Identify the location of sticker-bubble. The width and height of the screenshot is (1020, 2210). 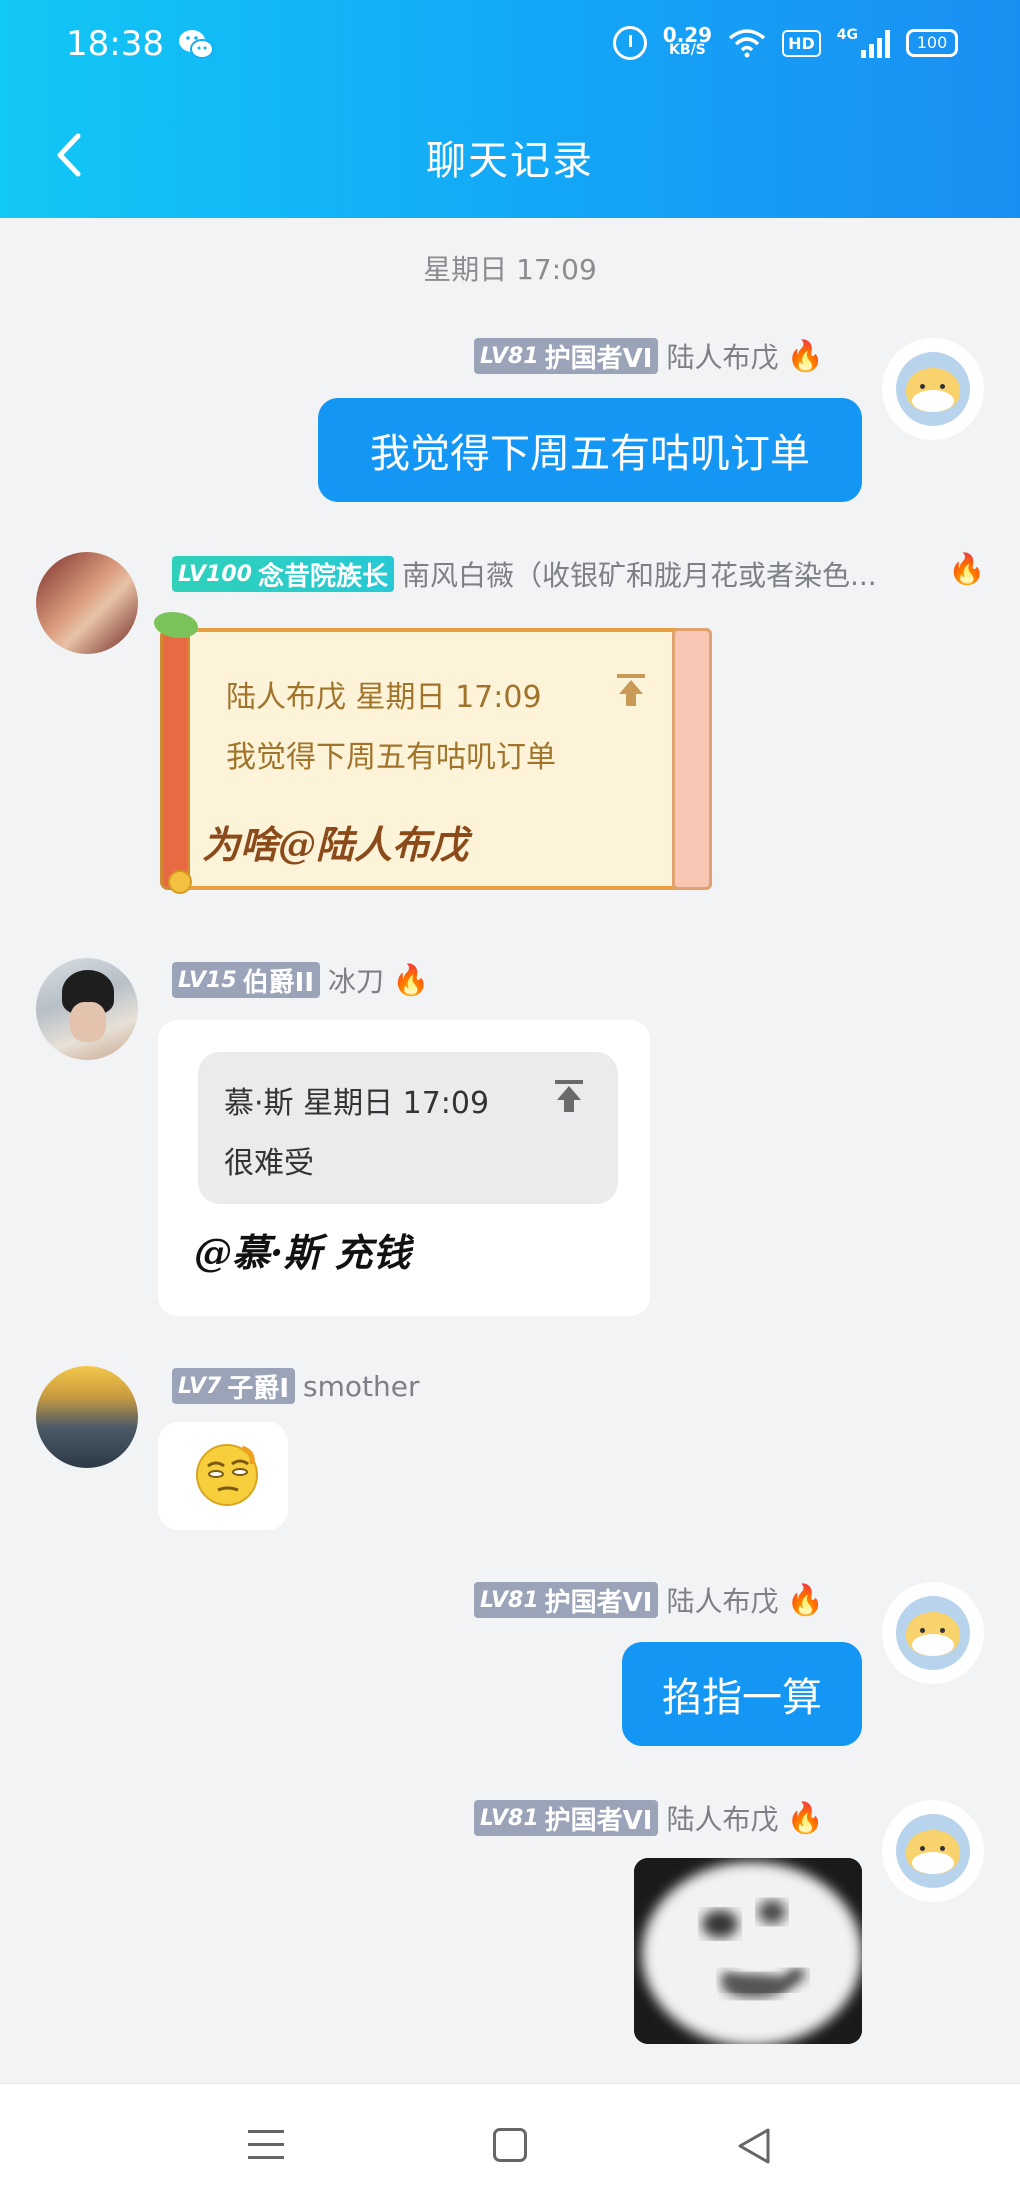
(223, 1476).